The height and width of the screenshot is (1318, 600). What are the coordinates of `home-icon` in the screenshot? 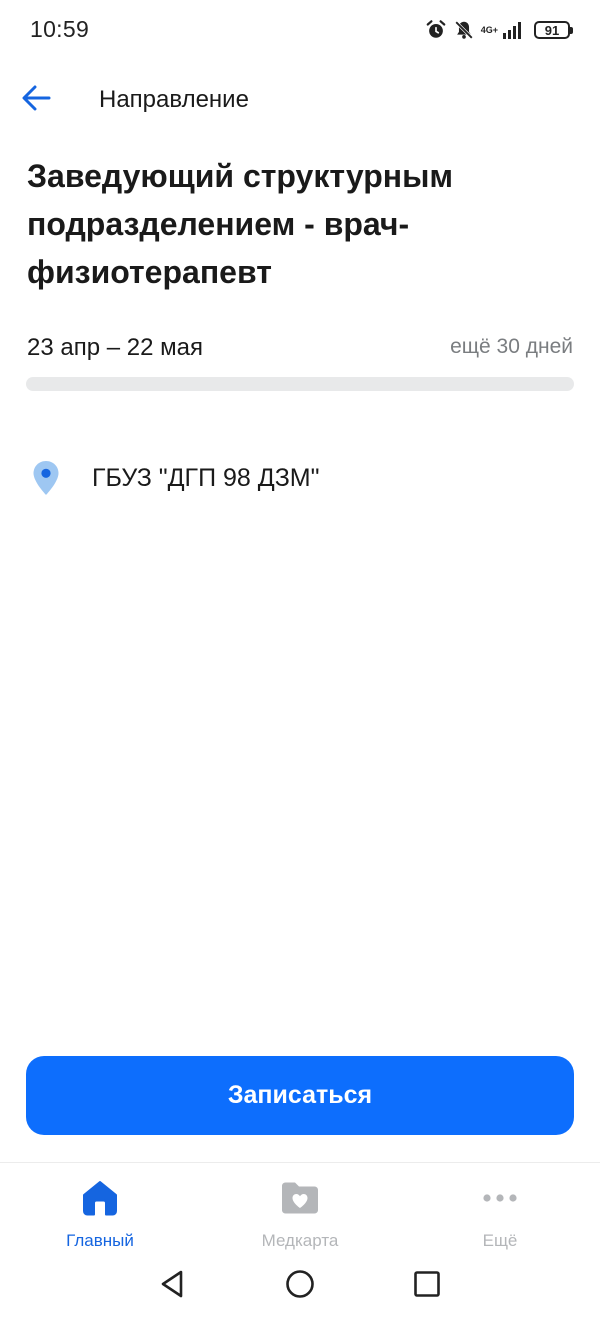 It's located at (100, 1198).